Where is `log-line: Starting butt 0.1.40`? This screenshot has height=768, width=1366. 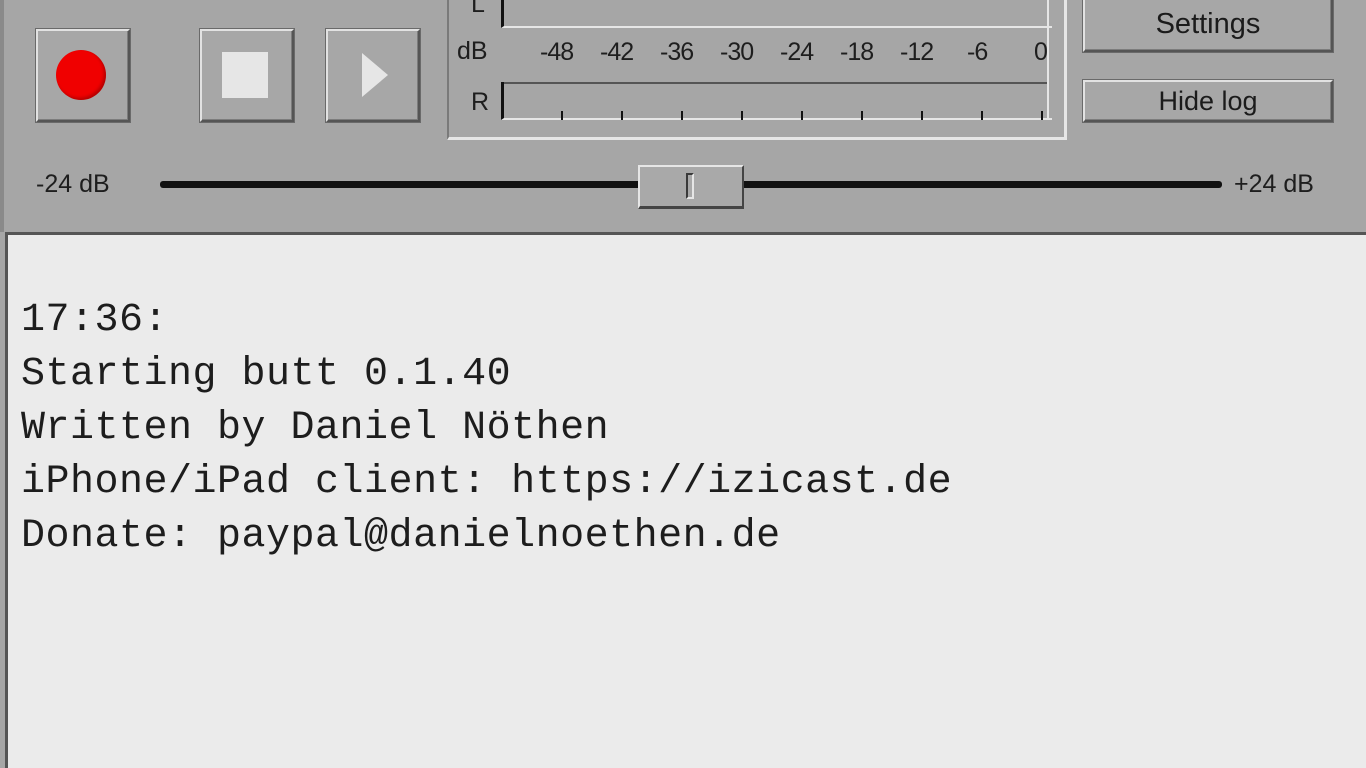
log-line: Starting butt 0.1.40 is located at coordinates (266, 374).